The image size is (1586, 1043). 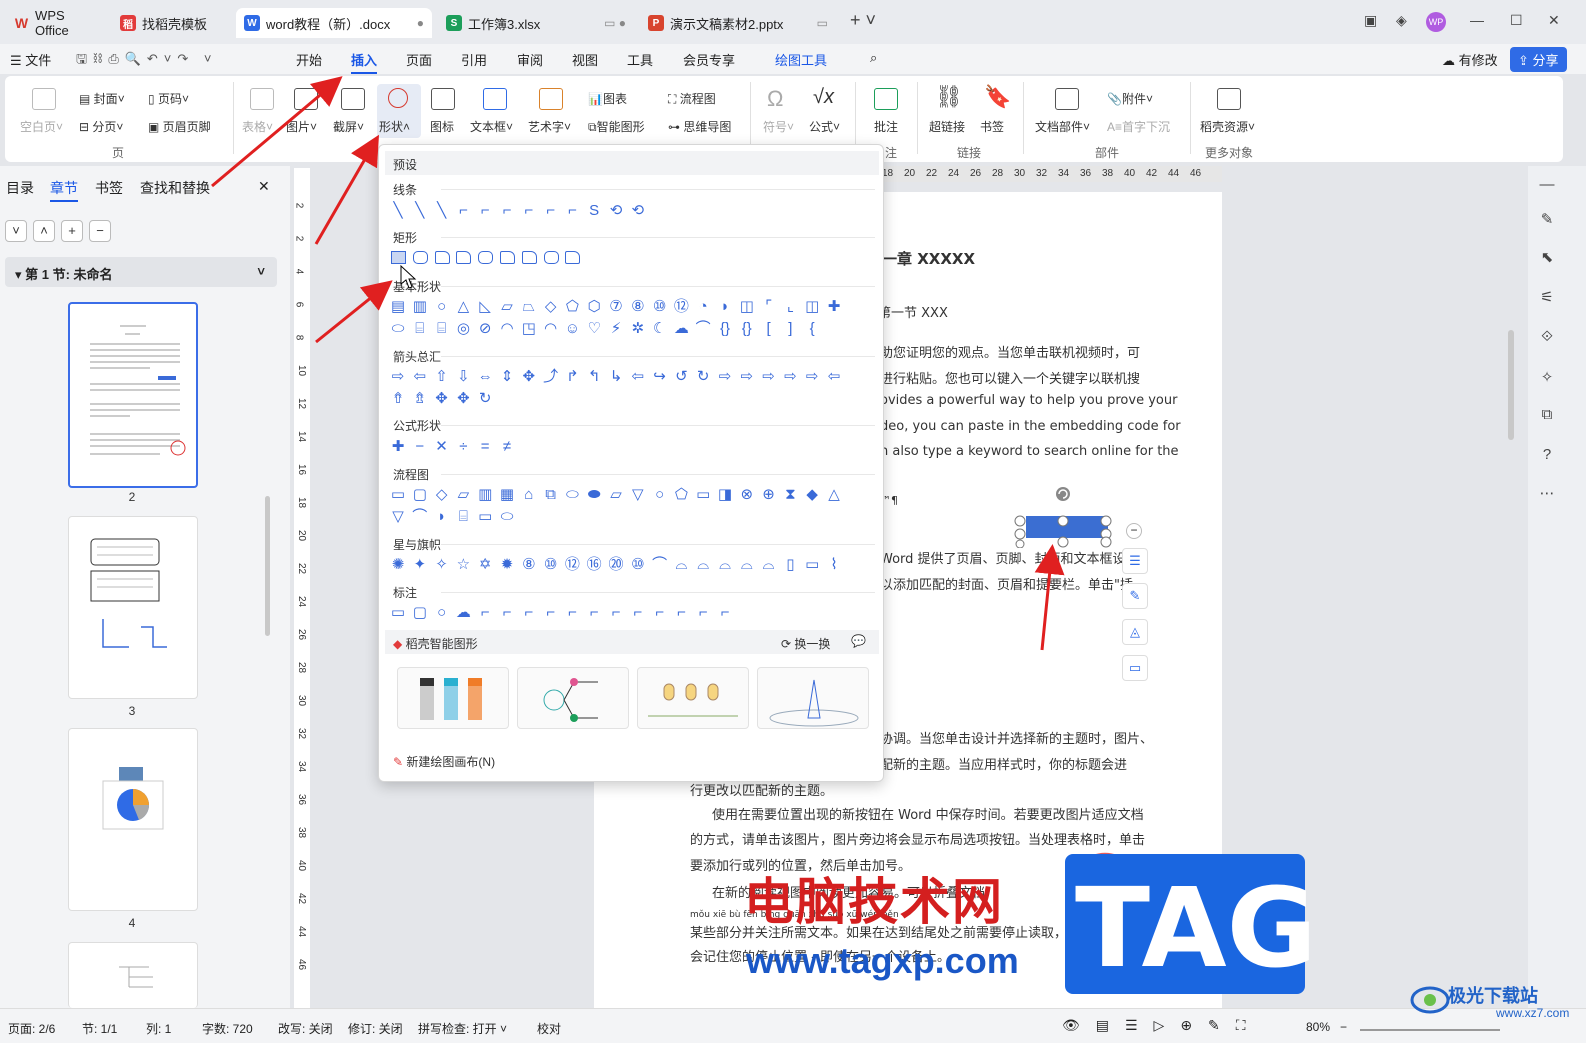 I want to click on shape-option-icon: ✦, so click(x=420, y=565).